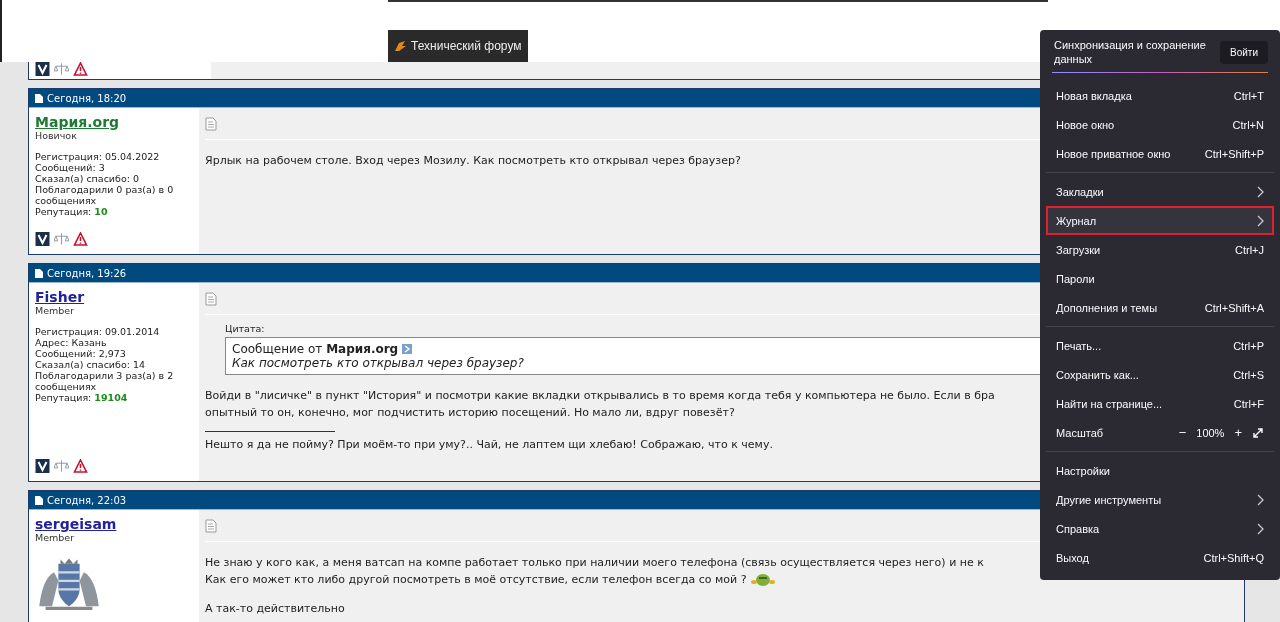 Image resolution: width=1280 pixels, height=622 pixels. What do you see at coordinates (1160, 345) in the screenshot?
I see `menu-item: Печать... Ctrl+P` at bounding box center [1160, 345].